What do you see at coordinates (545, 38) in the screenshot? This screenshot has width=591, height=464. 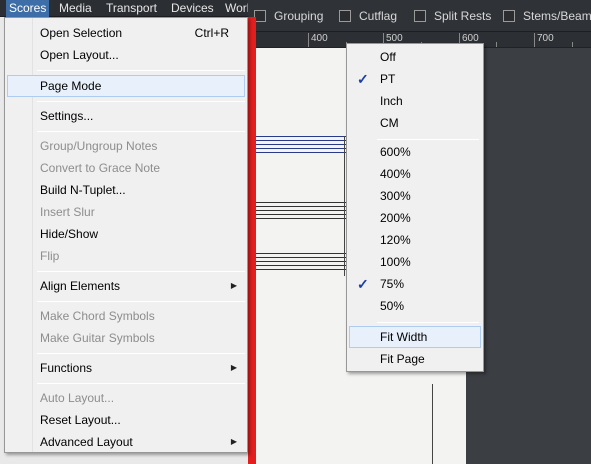 I see `ruler-label: 700` at bounding box center [545, 38].